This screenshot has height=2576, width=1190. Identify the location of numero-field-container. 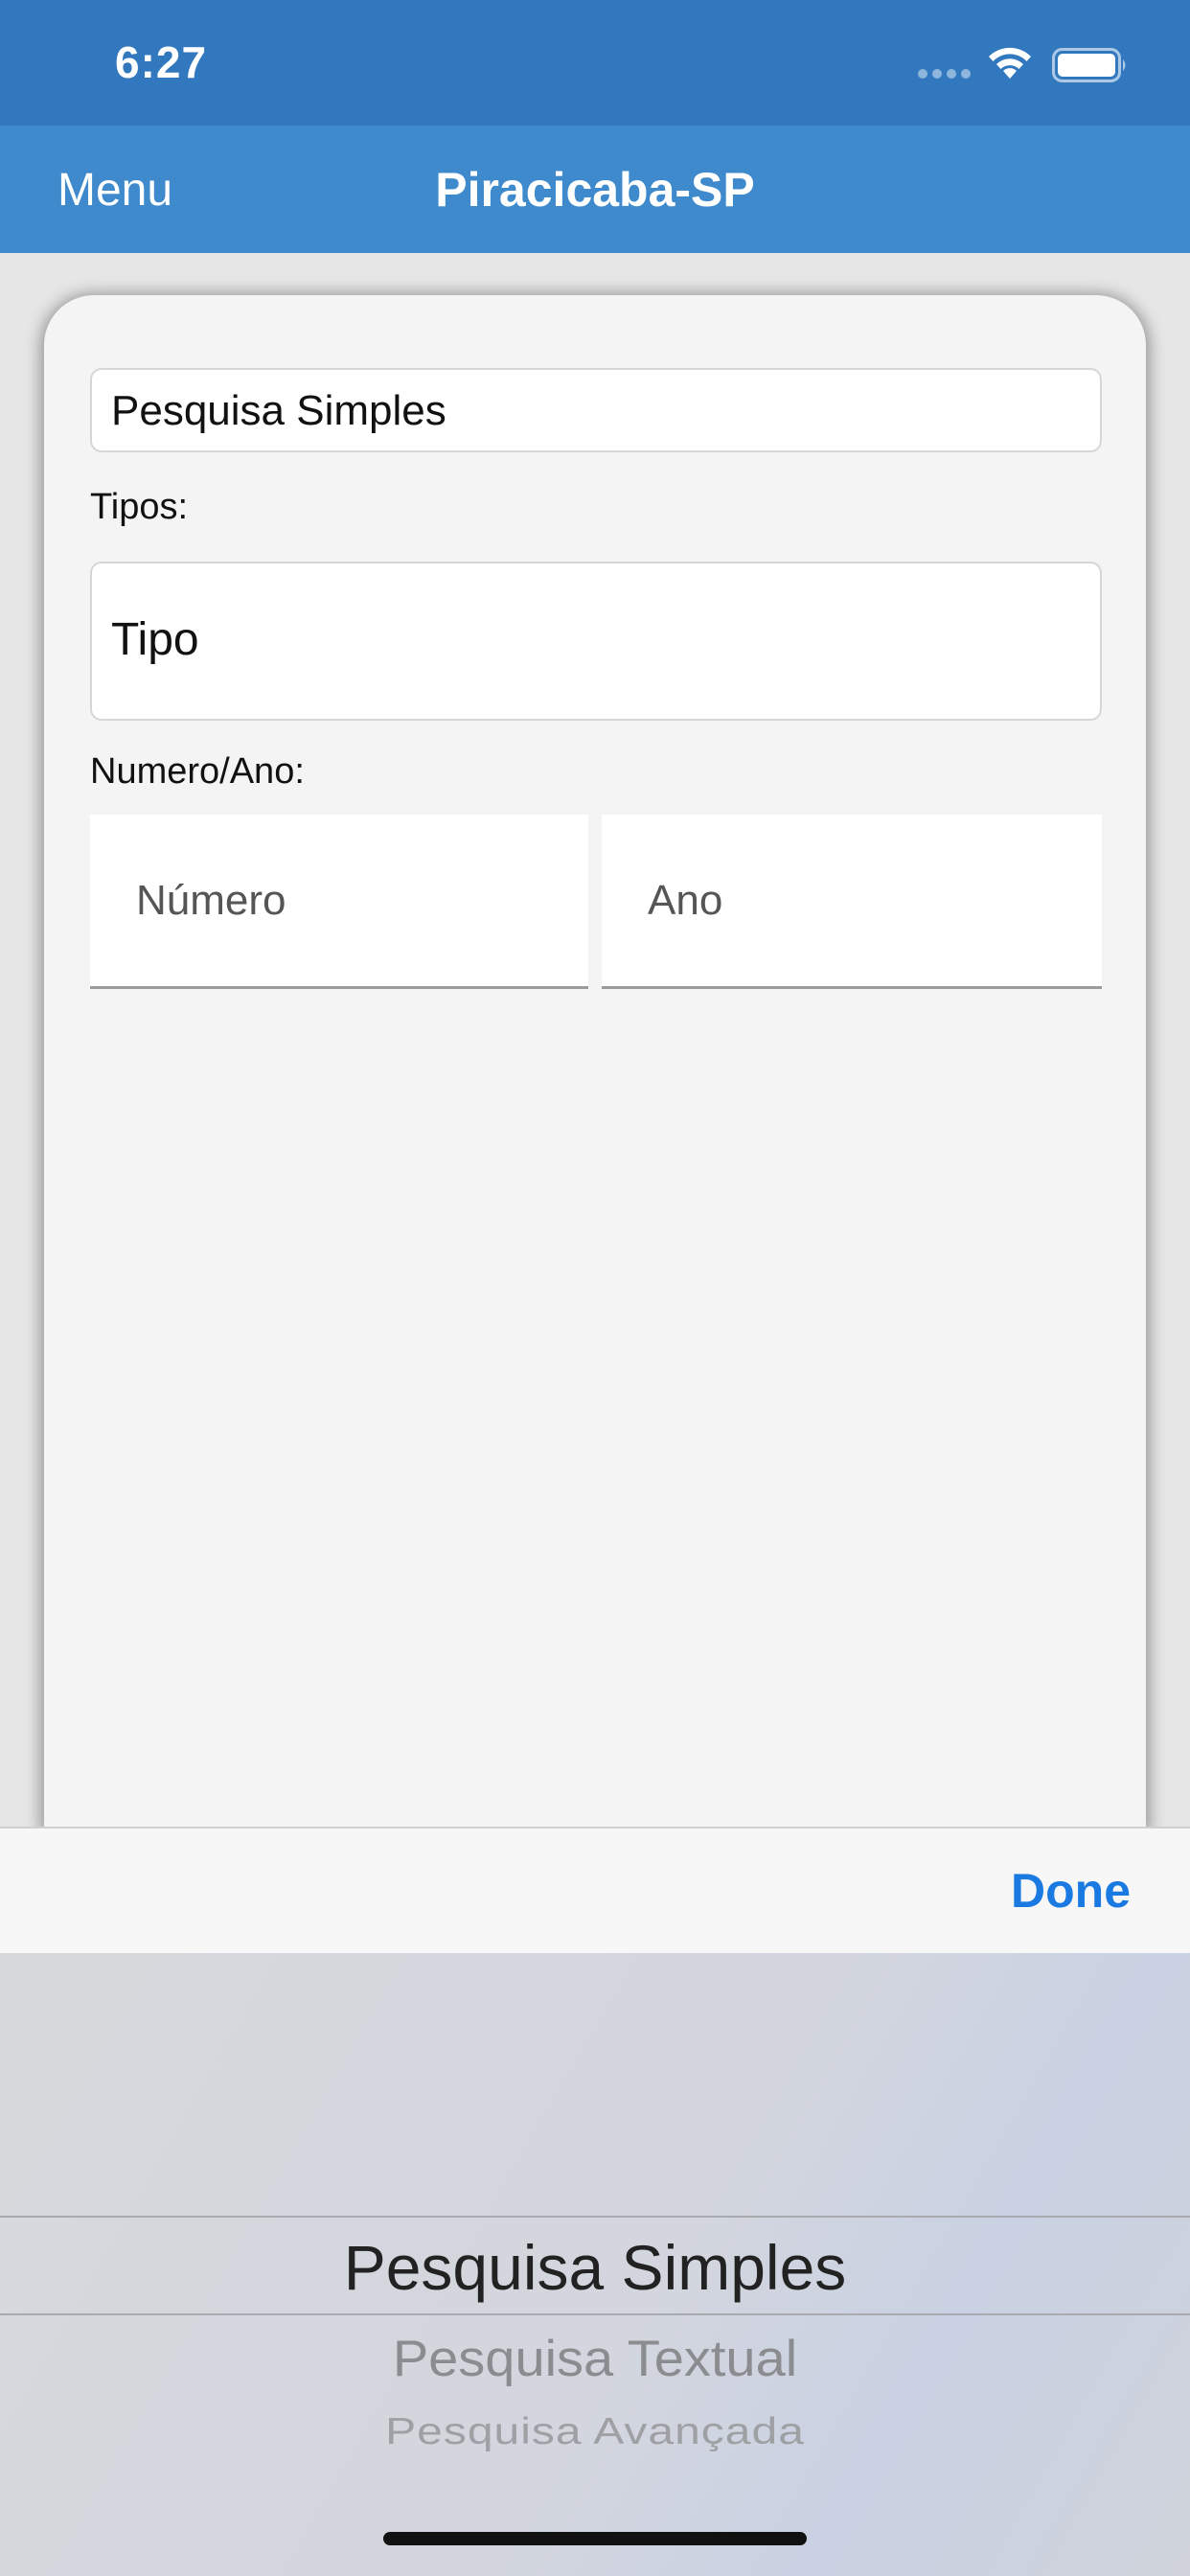
(339, 902).